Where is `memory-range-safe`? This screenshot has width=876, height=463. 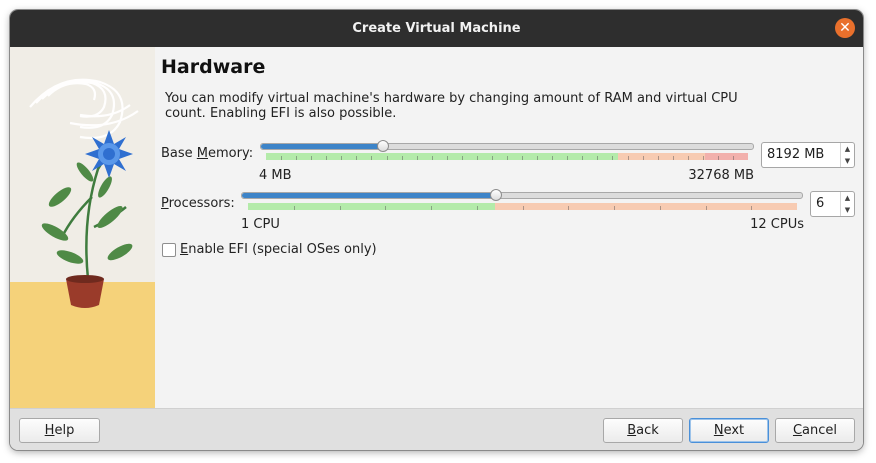 memory-range-safe is located at coordinates (442, 156).